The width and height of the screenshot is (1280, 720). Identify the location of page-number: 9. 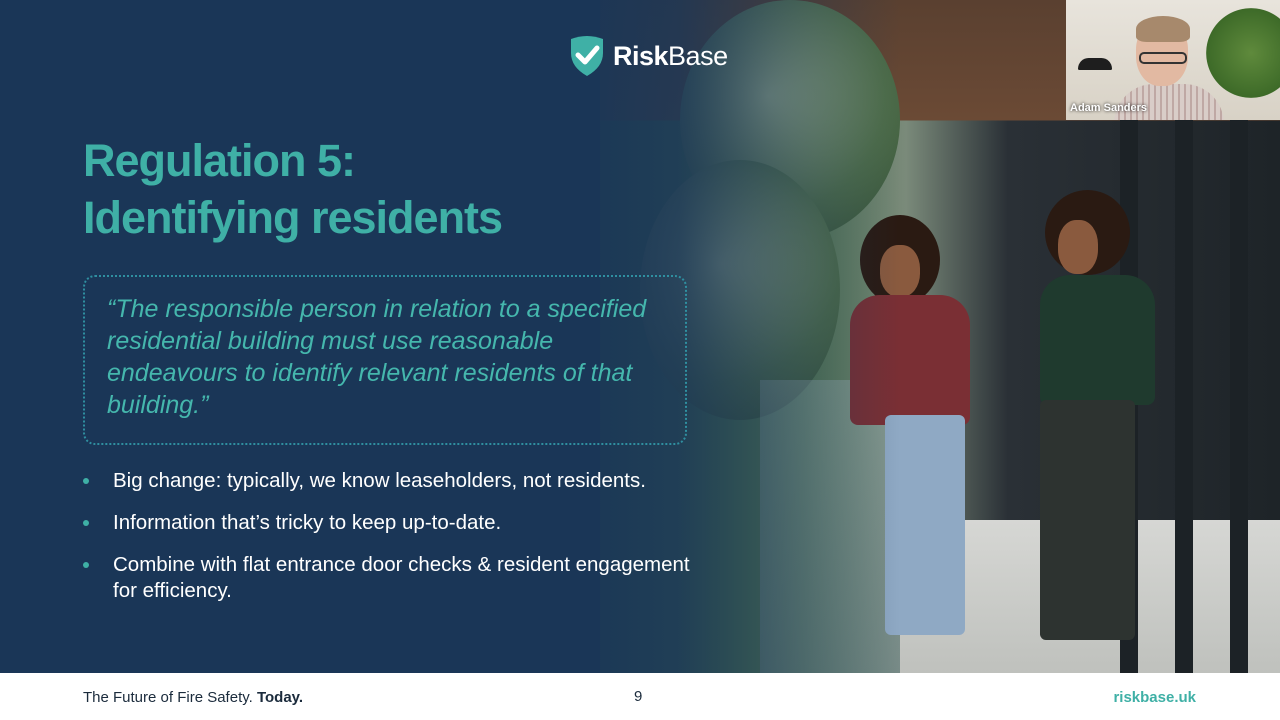
(638, 696).